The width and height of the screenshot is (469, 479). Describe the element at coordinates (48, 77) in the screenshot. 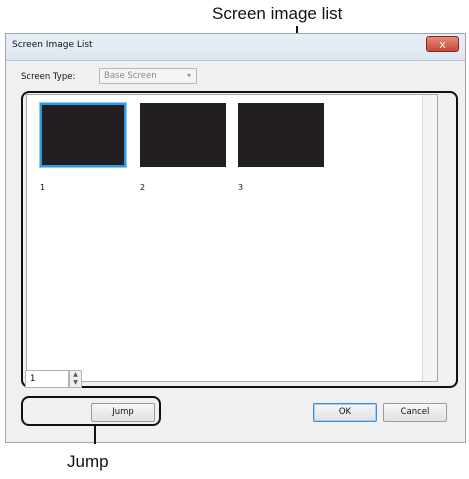

I see `screen-type-label: Screen Type:` at that location.